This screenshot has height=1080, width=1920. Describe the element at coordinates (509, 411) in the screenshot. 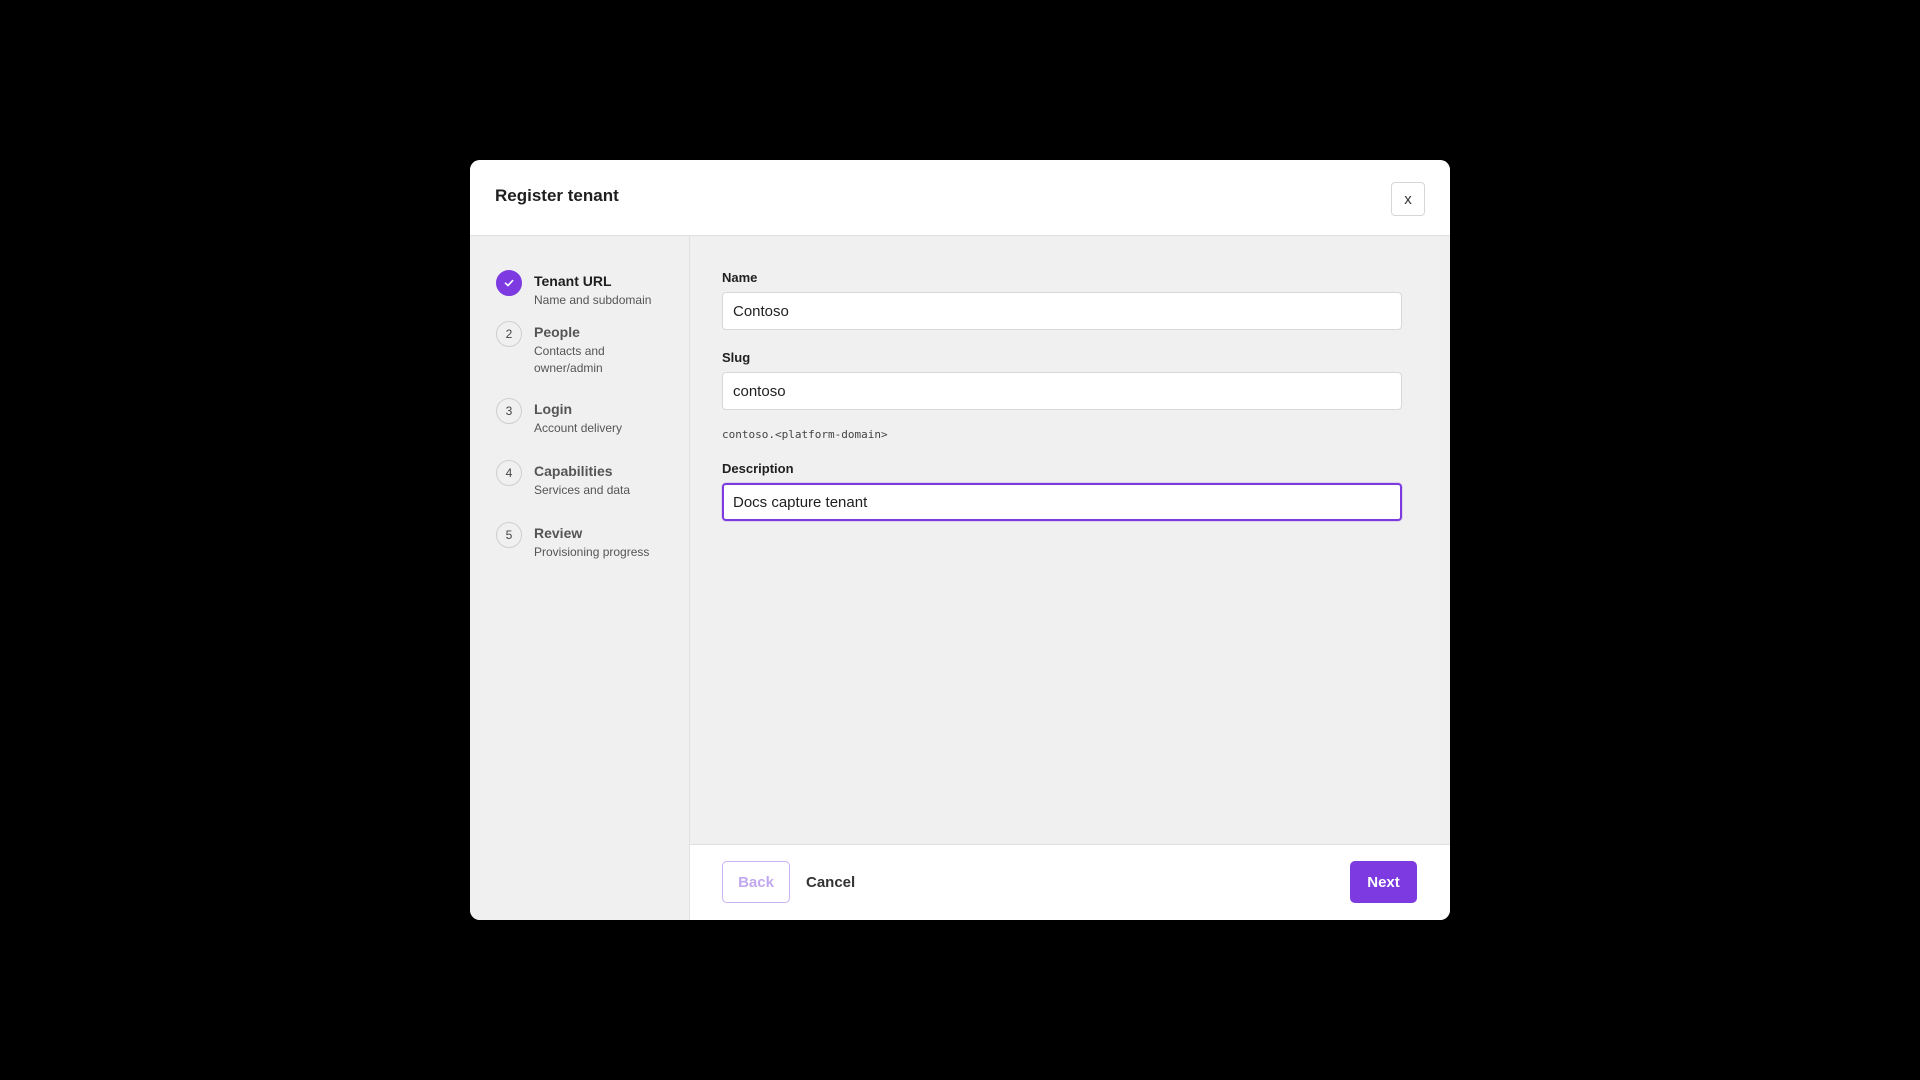

I see `step-number: 3` at that location.